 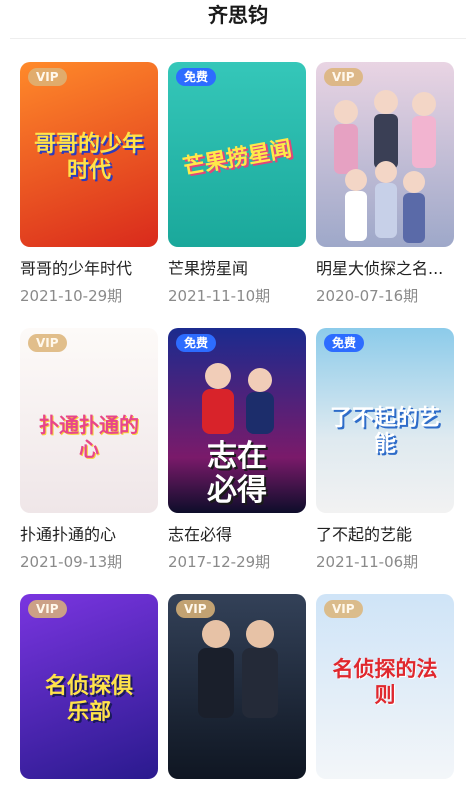 I want to click on poster-title: 扑通扑通的心, so click(x=89, y=437).